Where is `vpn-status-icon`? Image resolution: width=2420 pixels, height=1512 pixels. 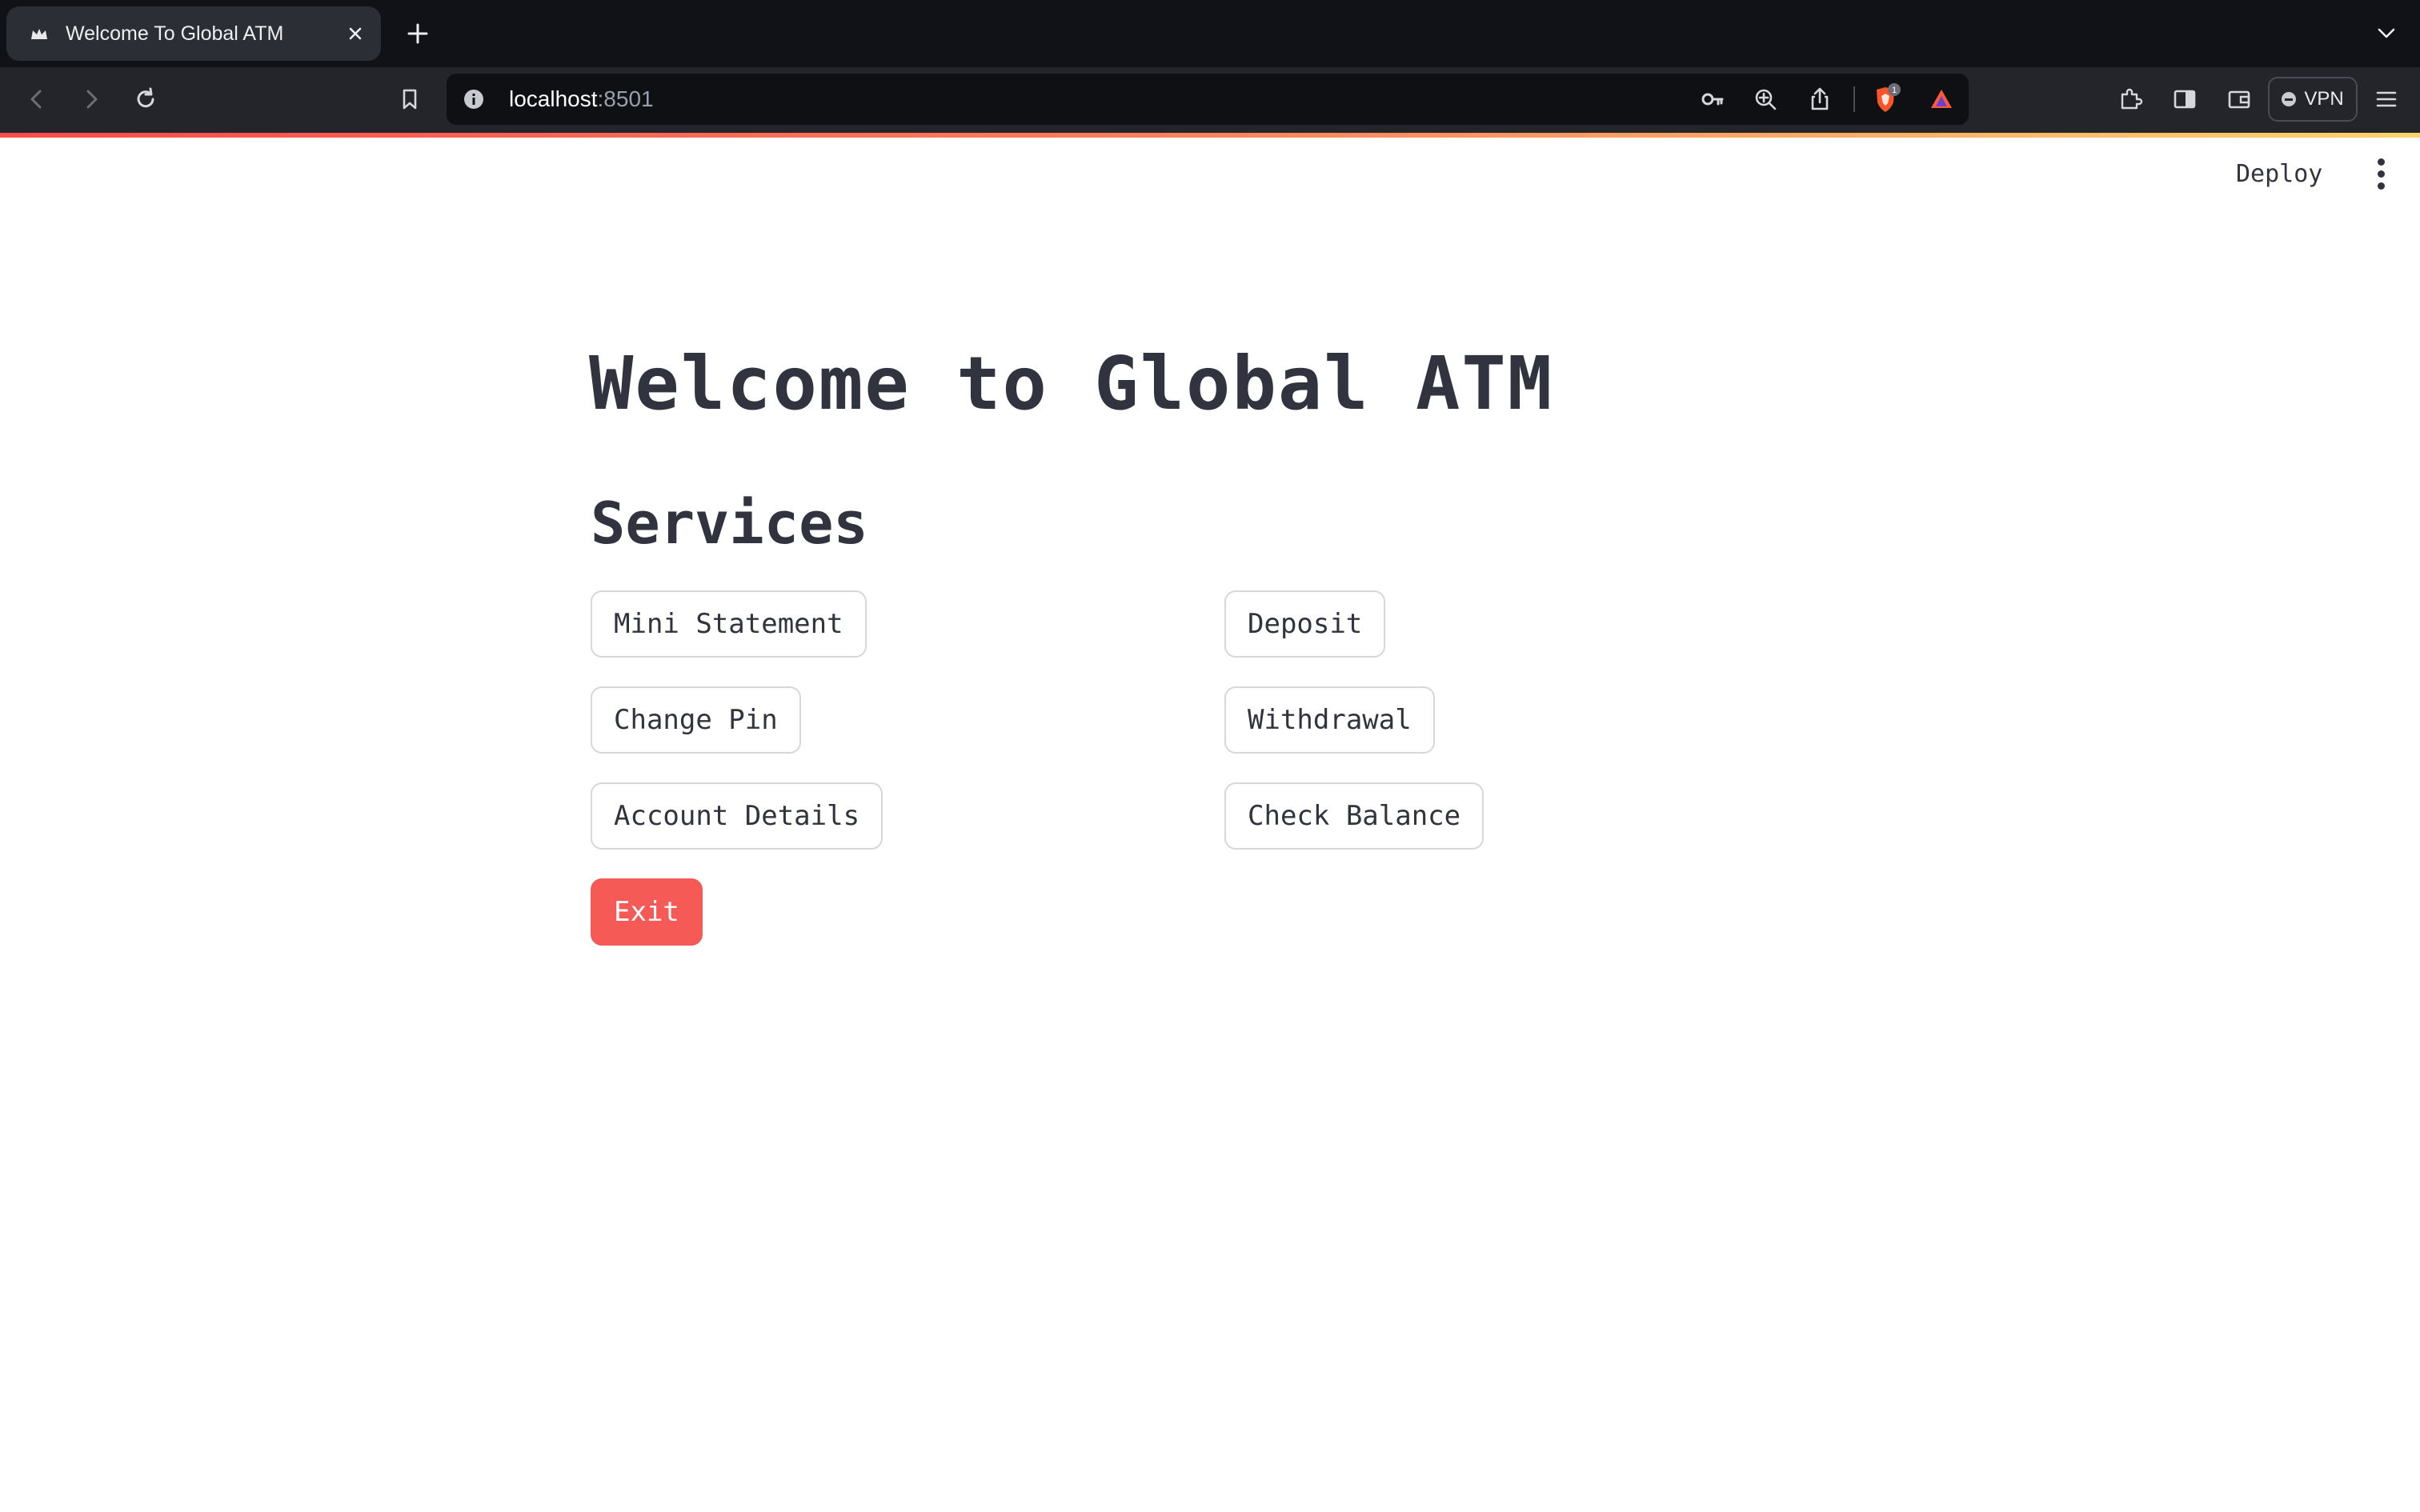
vpn-status-icon is located at coordinates (2289, 99).